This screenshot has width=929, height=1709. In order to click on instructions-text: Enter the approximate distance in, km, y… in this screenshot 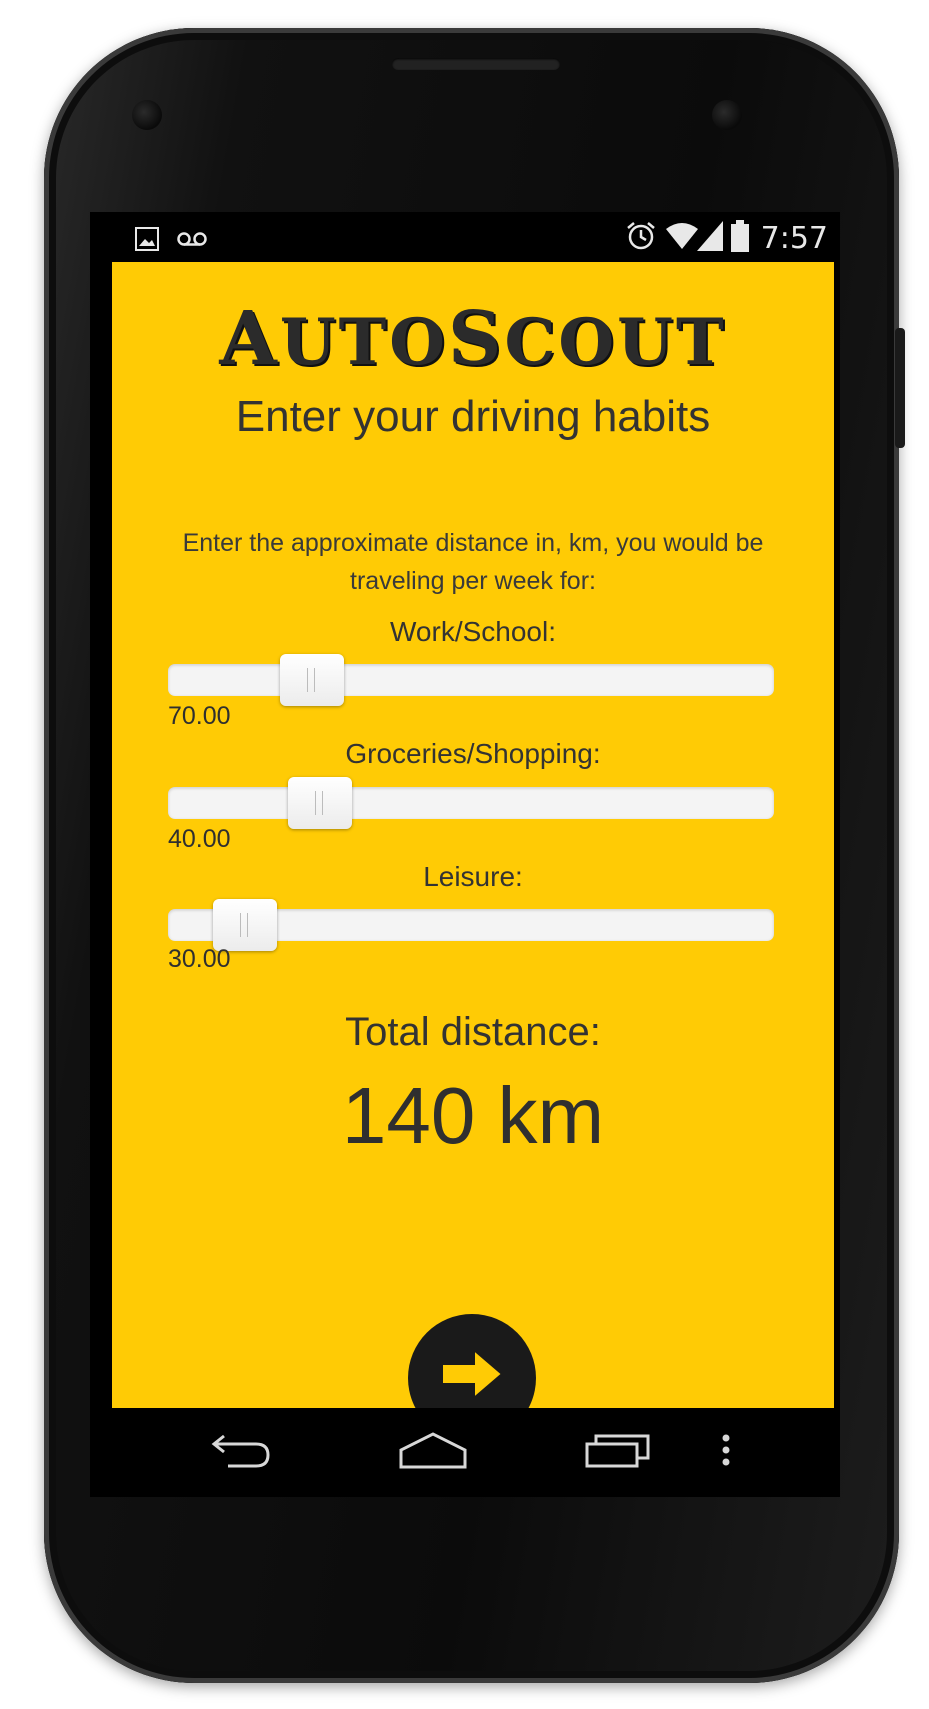, I will do `click(473, 562)`.